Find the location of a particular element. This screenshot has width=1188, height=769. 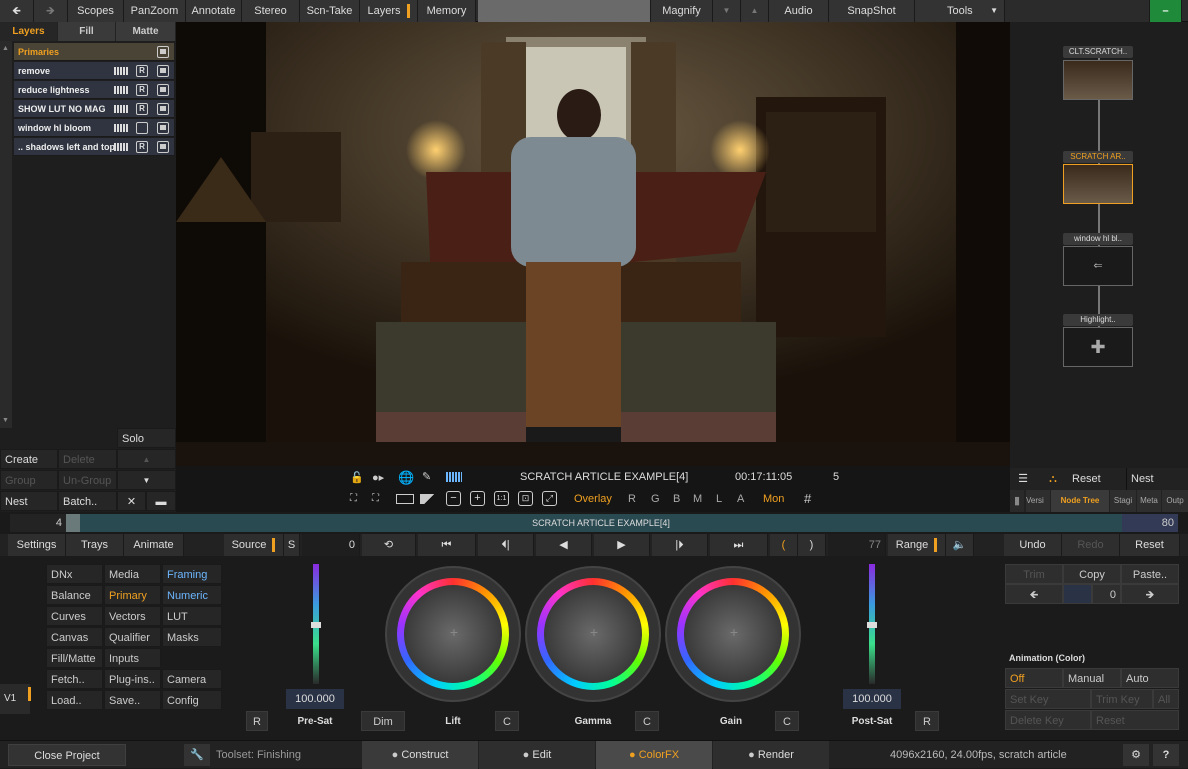

menu-config: Config is located at coordinates (192, 700).